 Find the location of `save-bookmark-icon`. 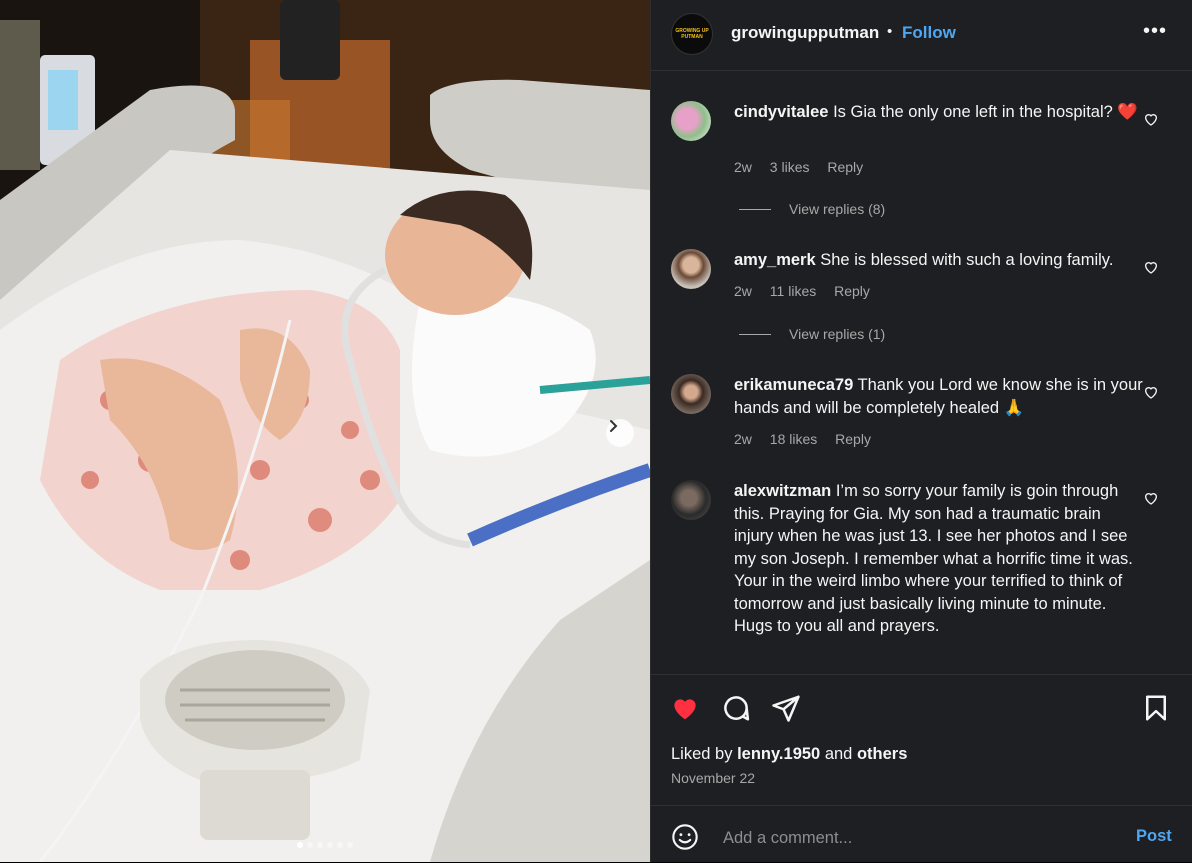

save-bookmark-icon is located at coordinates (1156, 708).